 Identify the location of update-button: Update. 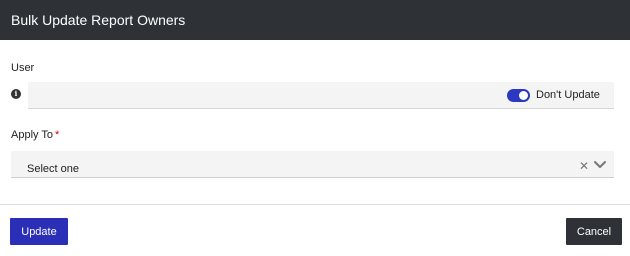
(39, 231).